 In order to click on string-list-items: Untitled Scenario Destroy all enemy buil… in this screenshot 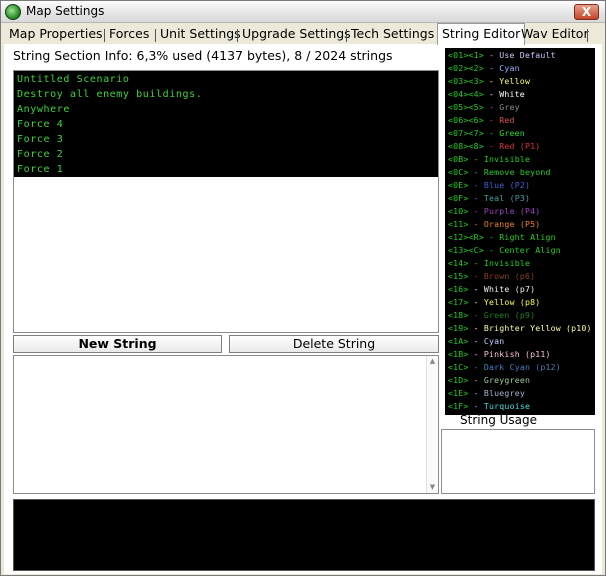, I will do `click(226, 124)`.